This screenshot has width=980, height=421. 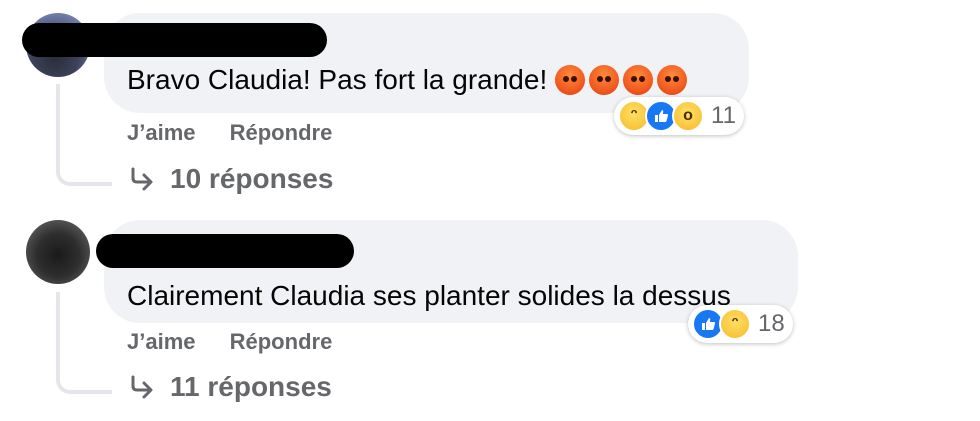 I want to click on reaction-count: 18, so click(x=771, y=323).